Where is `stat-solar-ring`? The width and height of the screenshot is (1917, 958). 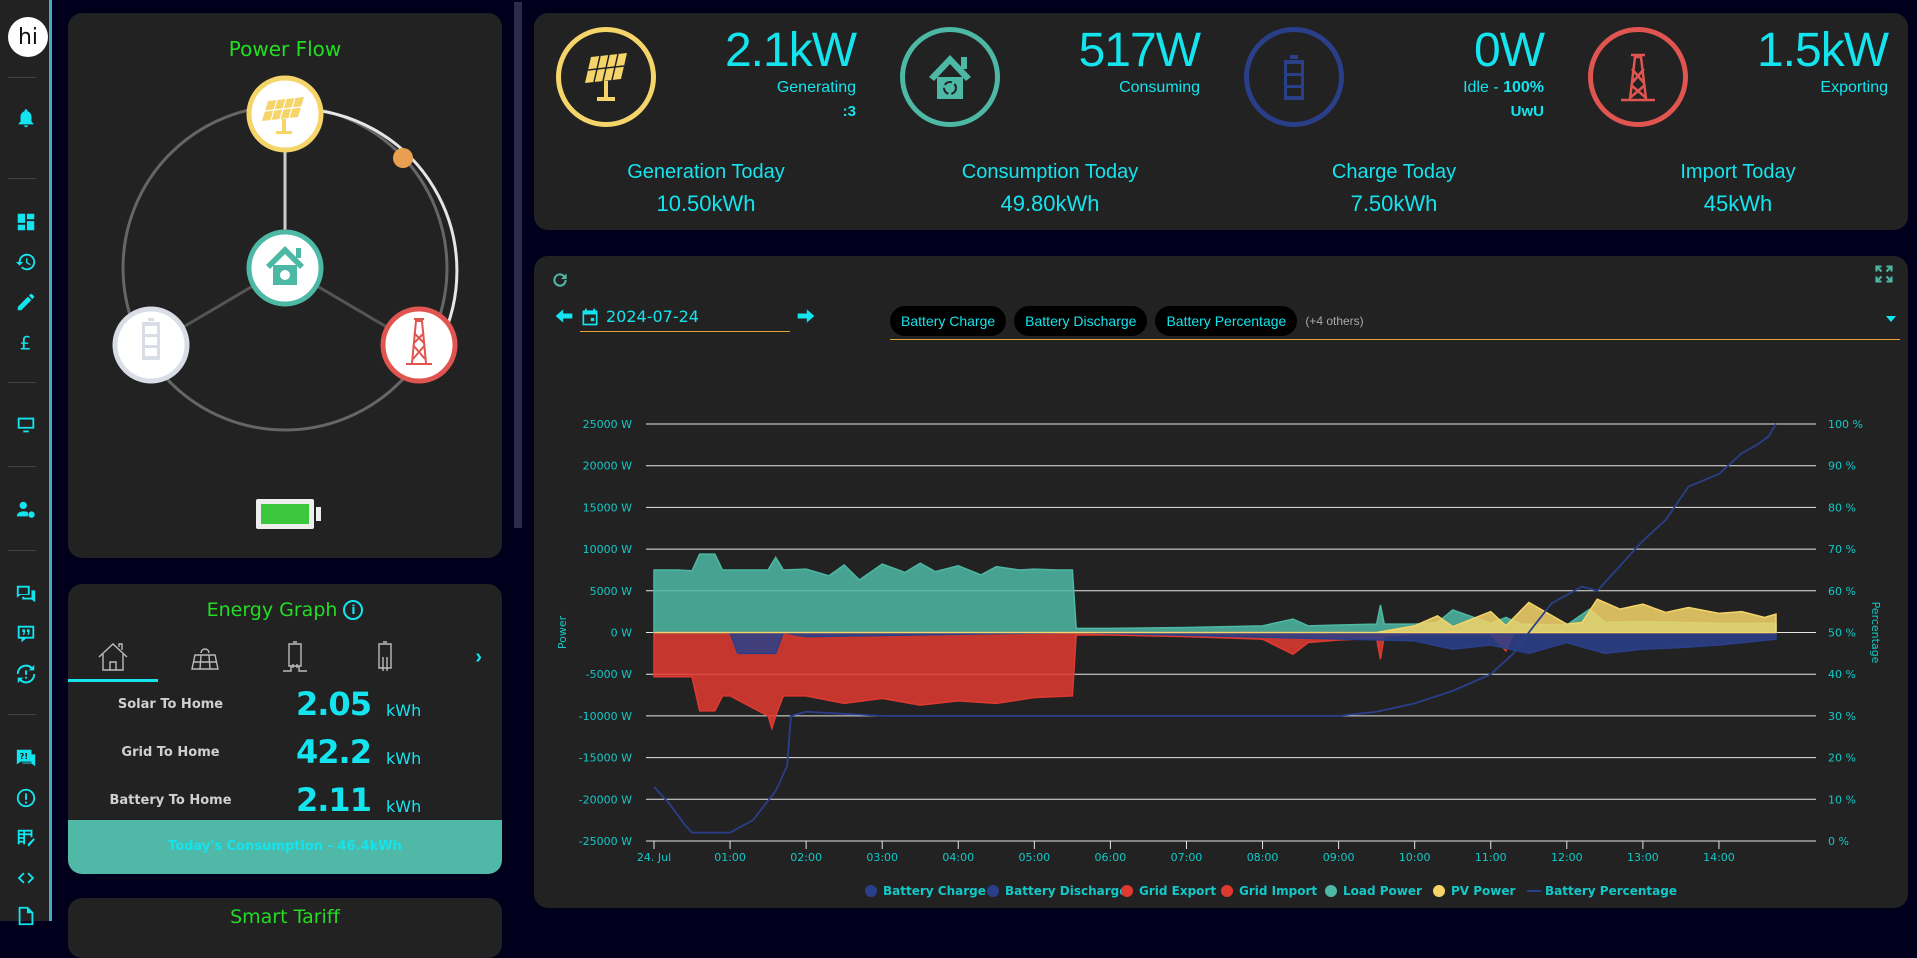 stat-solar-ring is located at coordinates (606, 77).